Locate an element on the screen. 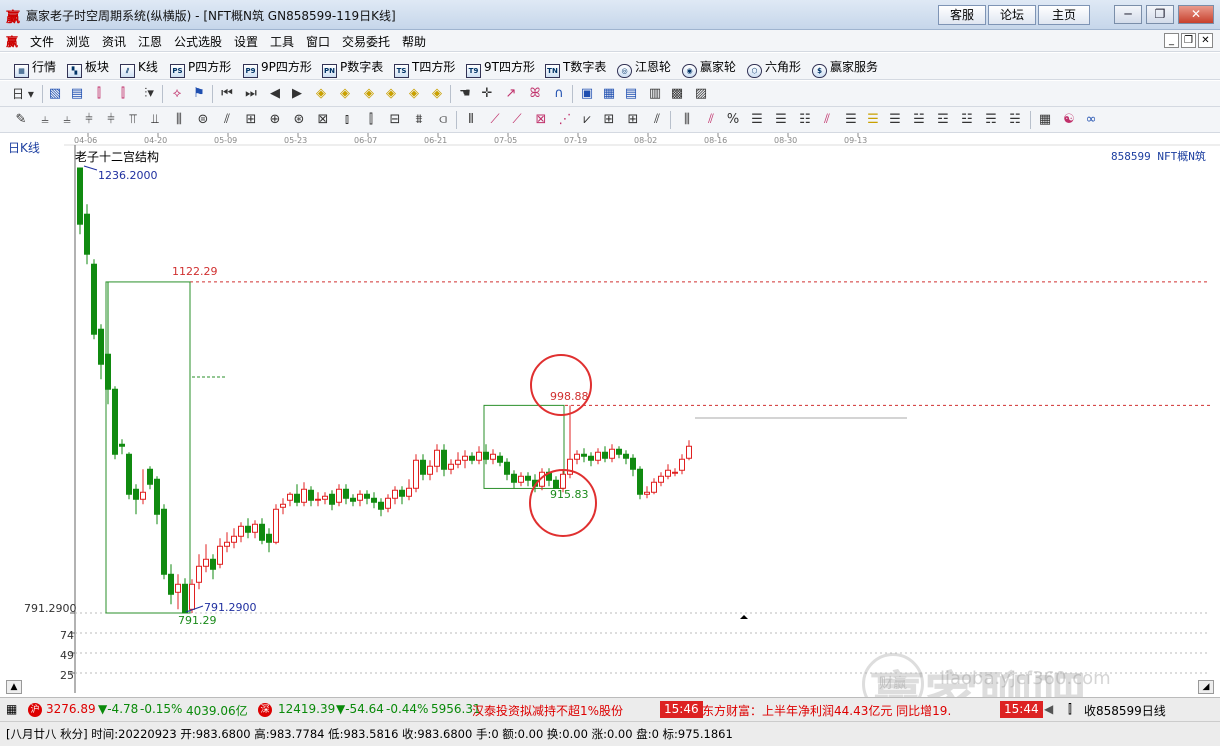 The height and width of the screenshot is (746, 1220). draw-tool-19-icon: ⫴ is located at coordinates (471, 120).